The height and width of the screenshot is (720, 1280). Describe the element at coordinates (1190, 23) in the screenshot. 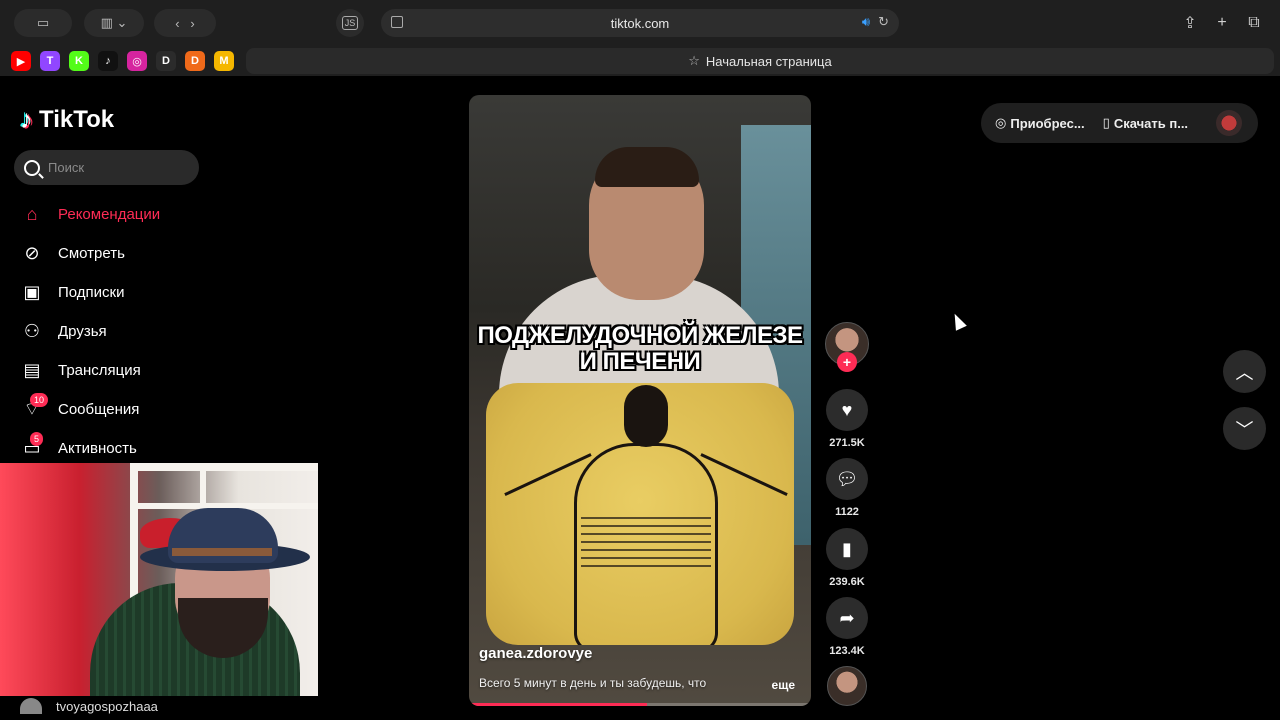

I see `share-icon: ⇪` at that location.